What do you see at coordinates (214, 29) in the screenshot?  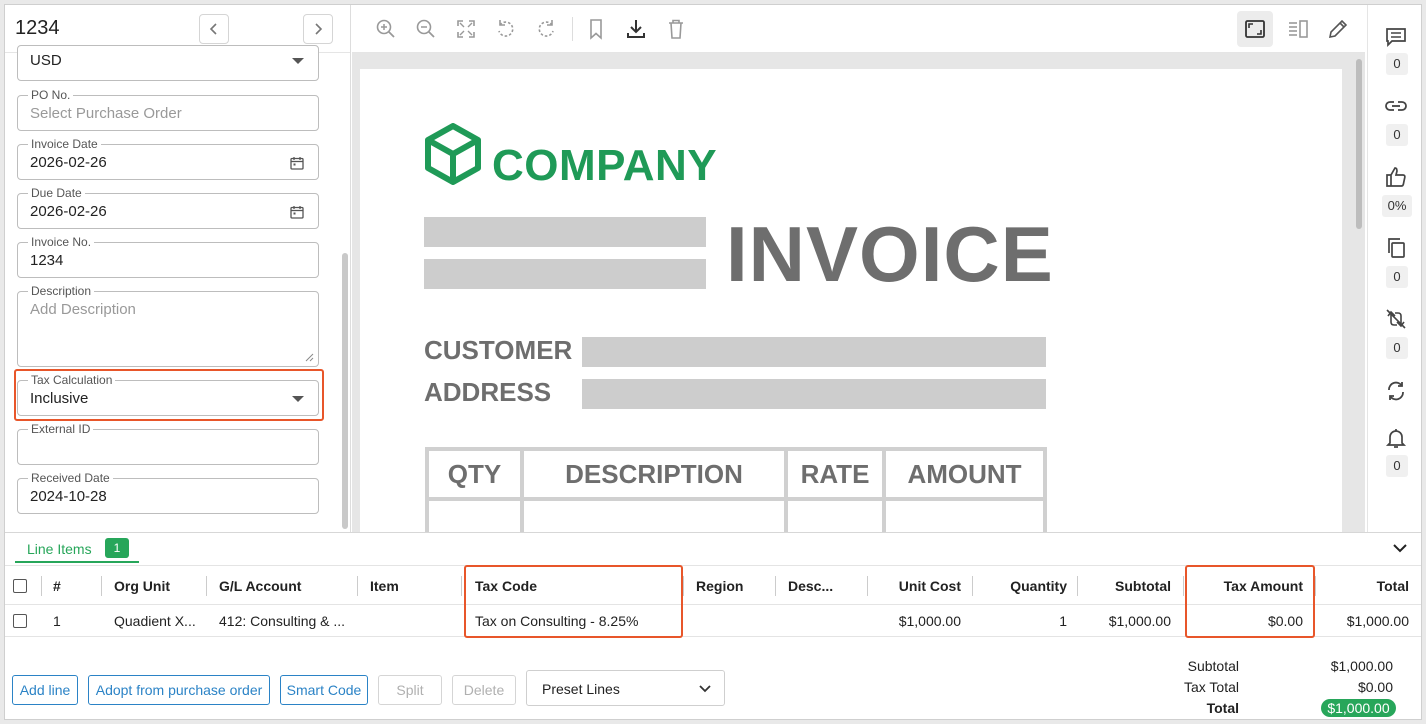 I see `previous-button` at bounding box center [214, 29].